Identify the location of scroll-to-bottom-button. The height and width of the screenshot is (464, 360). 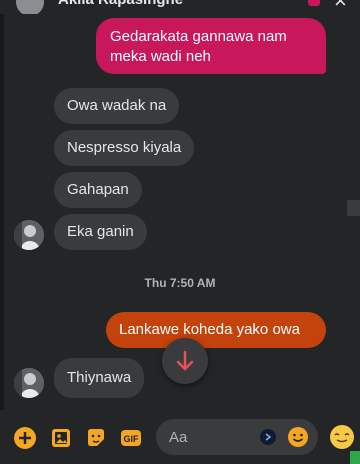
(185, 361).